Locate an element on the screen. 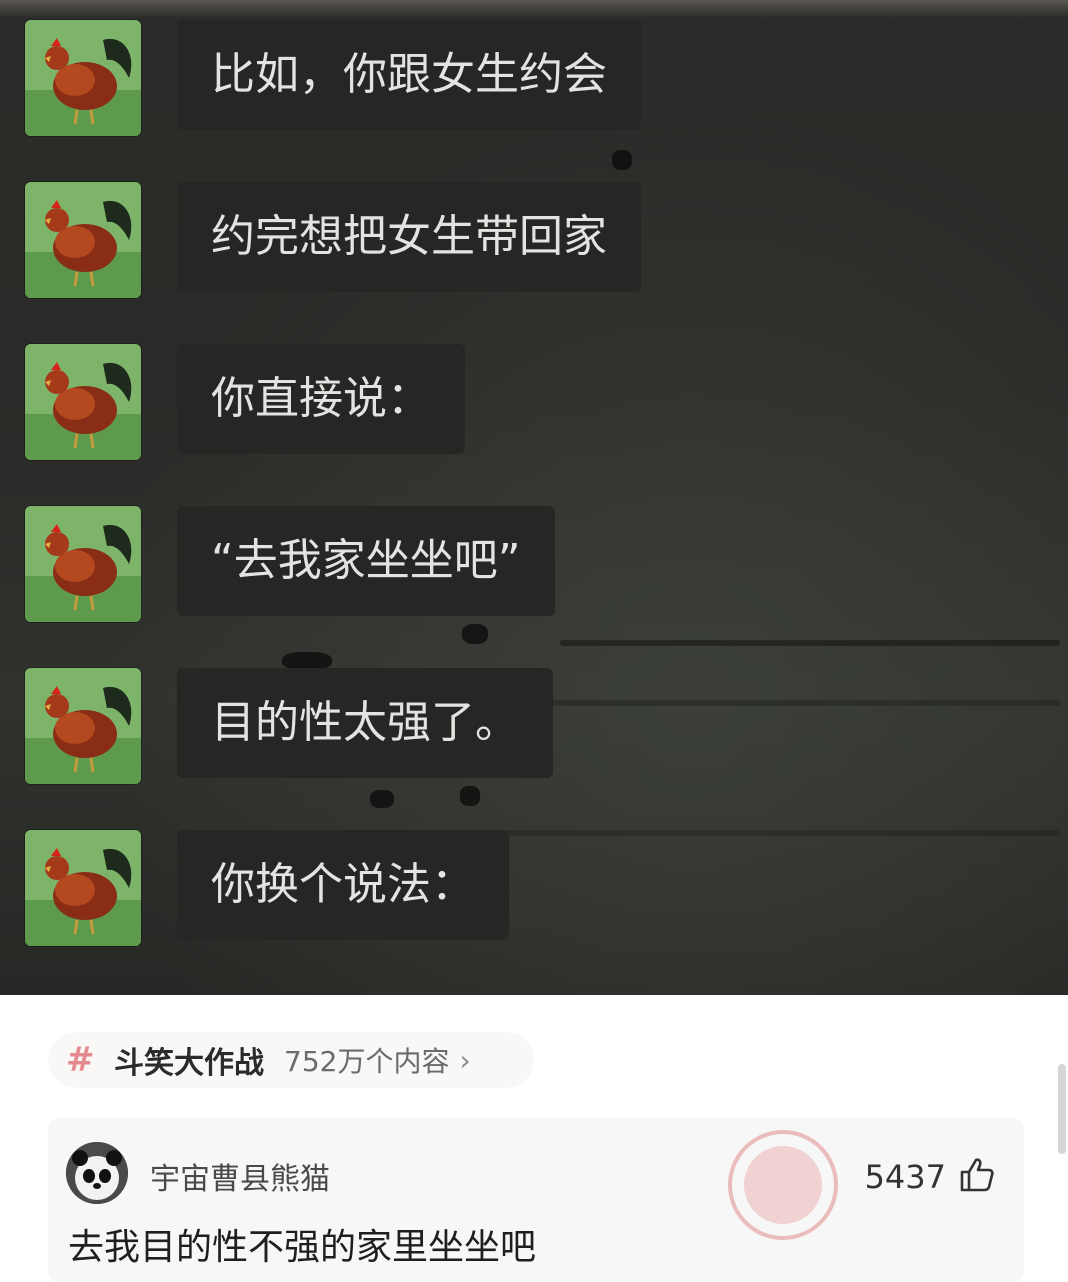  topic-tag: # 斗笑大作战 752万个内容 › is located at coordinates (291, 1060).